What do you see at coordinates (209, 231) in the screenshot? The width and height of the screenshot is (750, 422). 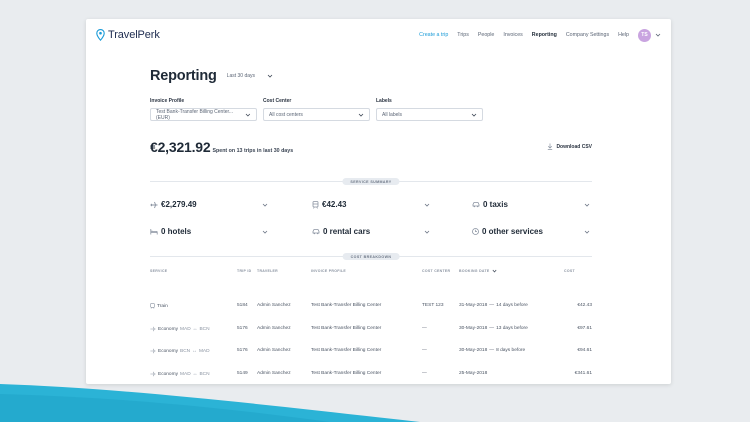 I see `service-hotels: 0 hotels` at bounding box center [209, 231].